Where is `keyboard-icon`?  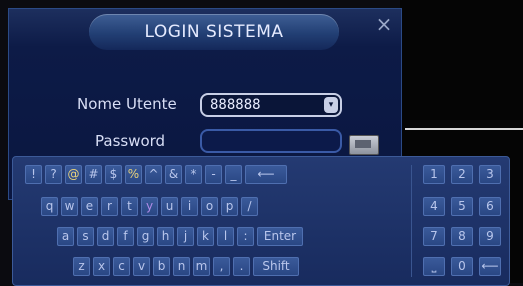 keyboard-icon is located at coordinates (364, 145).